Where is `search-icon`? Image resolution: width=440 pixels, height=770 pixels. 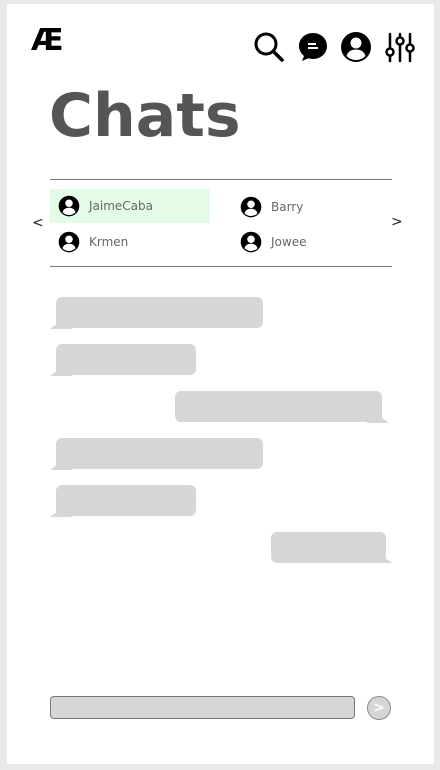 search-icon is located at coordinates (269, 47).